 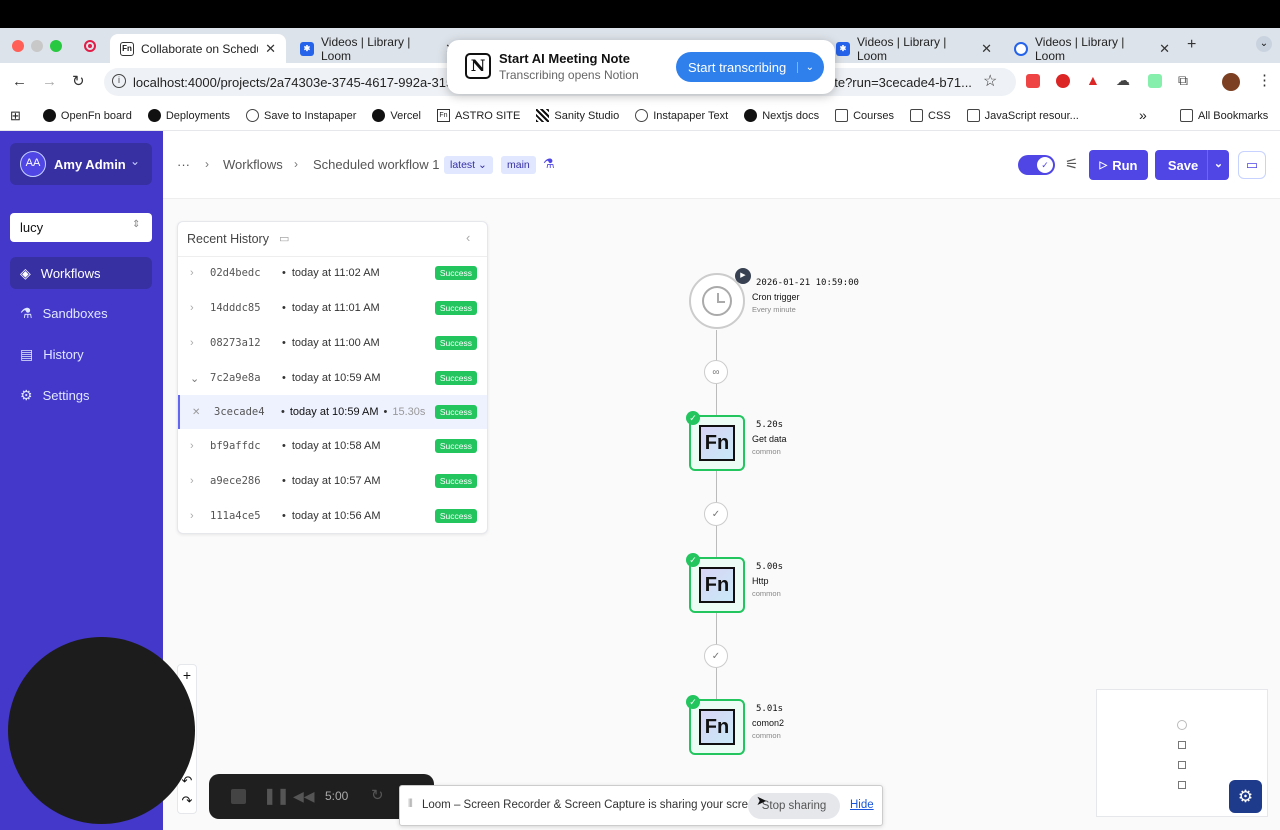 I want to click on more-bookmarks-button: », so click(x=1143, y=115).